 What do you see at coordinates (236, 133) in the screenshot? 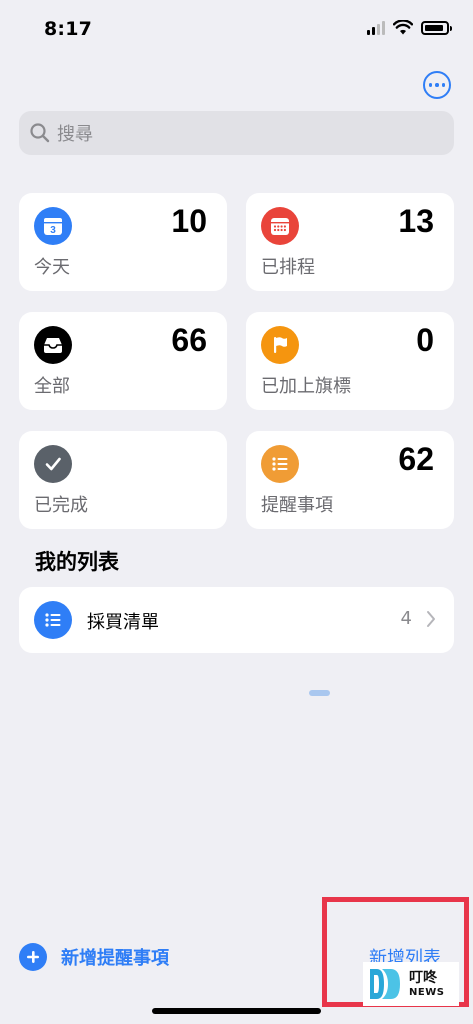
I see `search-field: 搜尋` at bounding box center [236, 133].